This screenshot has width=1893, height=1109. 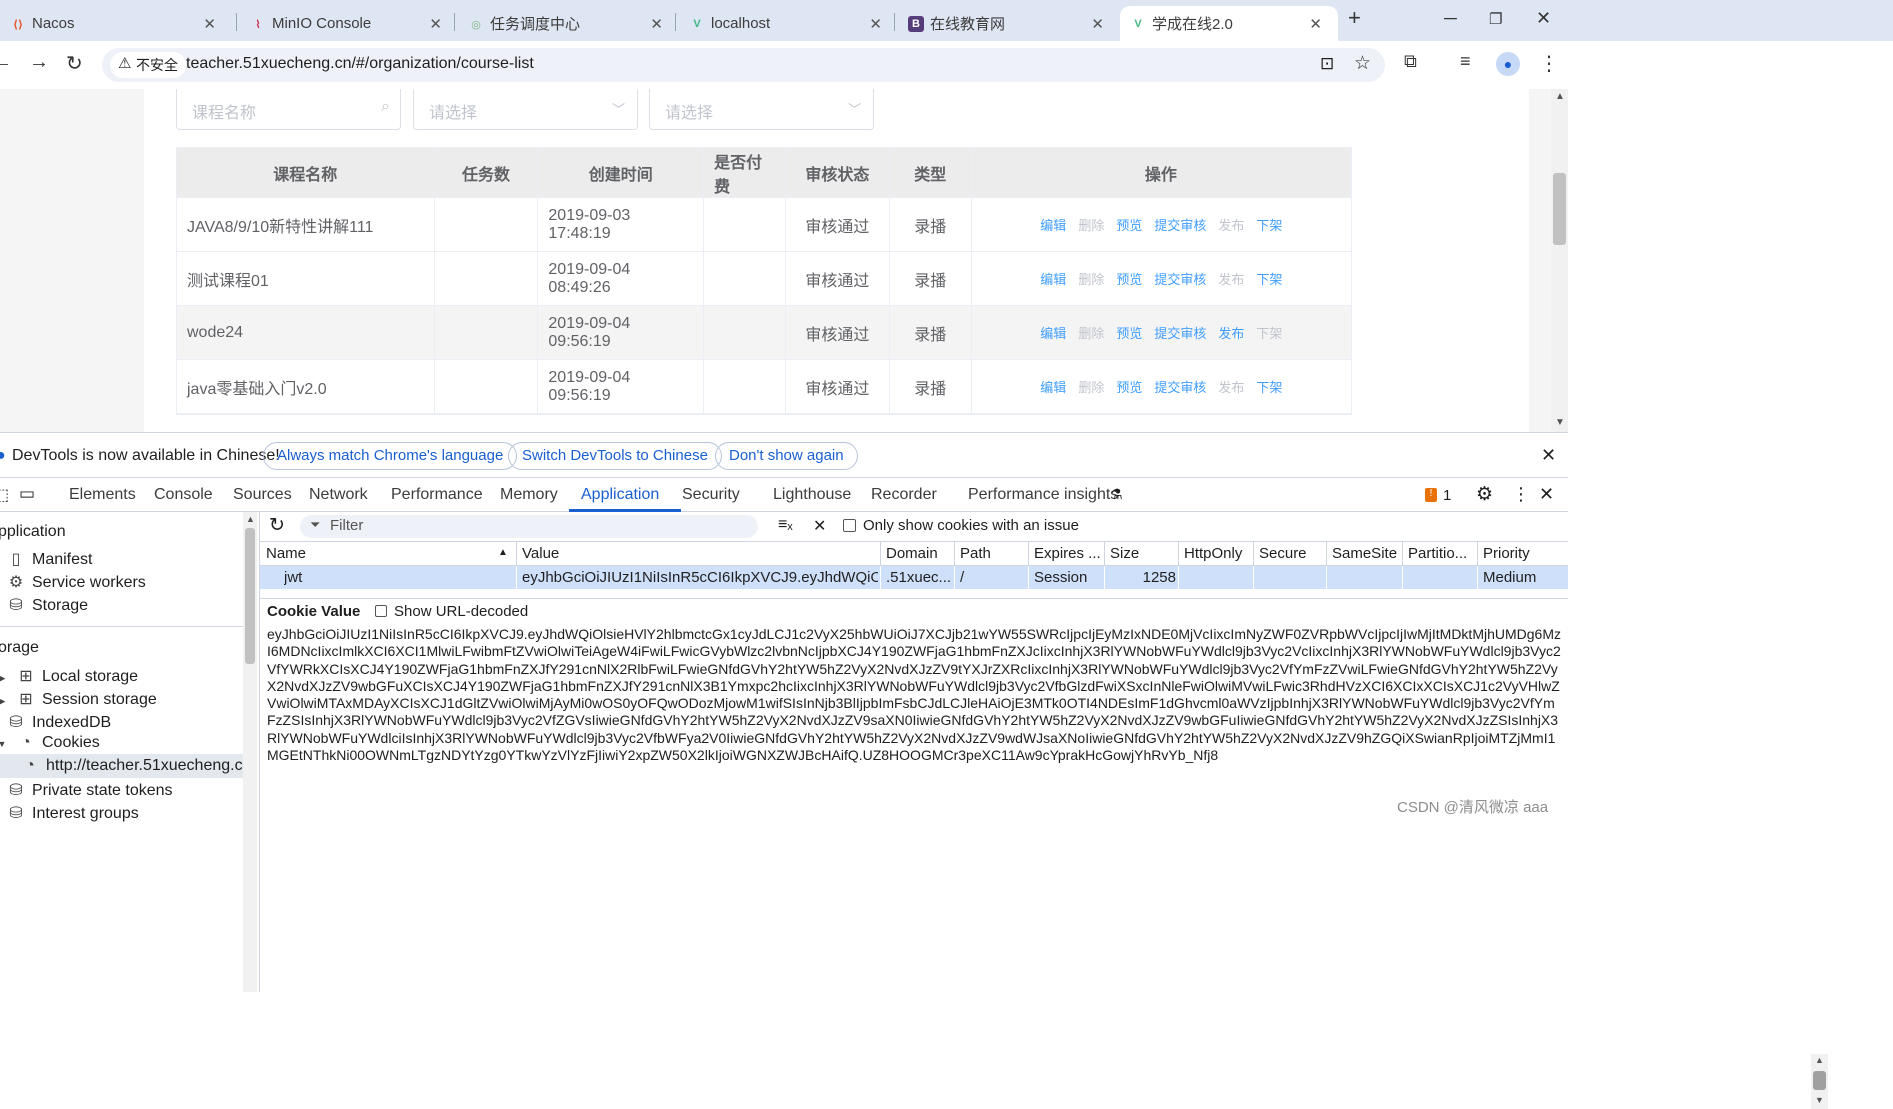 What do you see at coordinates (1450, 18) in the screenshot?
I see `minimize-icon: ─` at bounding box center [1450, 18].